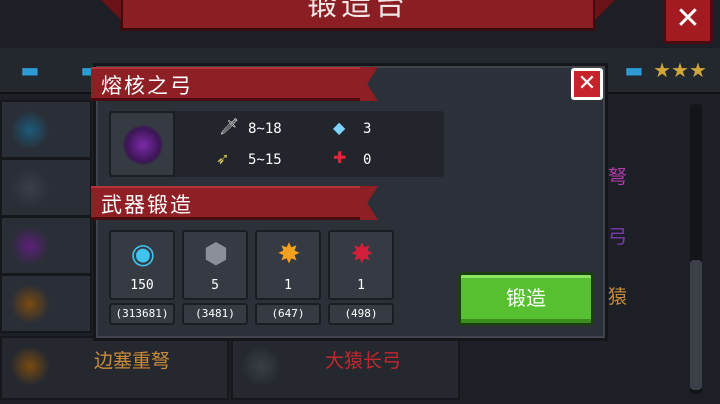 The image size is (720, 404). What do you see at coordinates (147, 86) in the screenshot?
I see `weapon-name: 熔核之弓` at bounding box center [147, 86].